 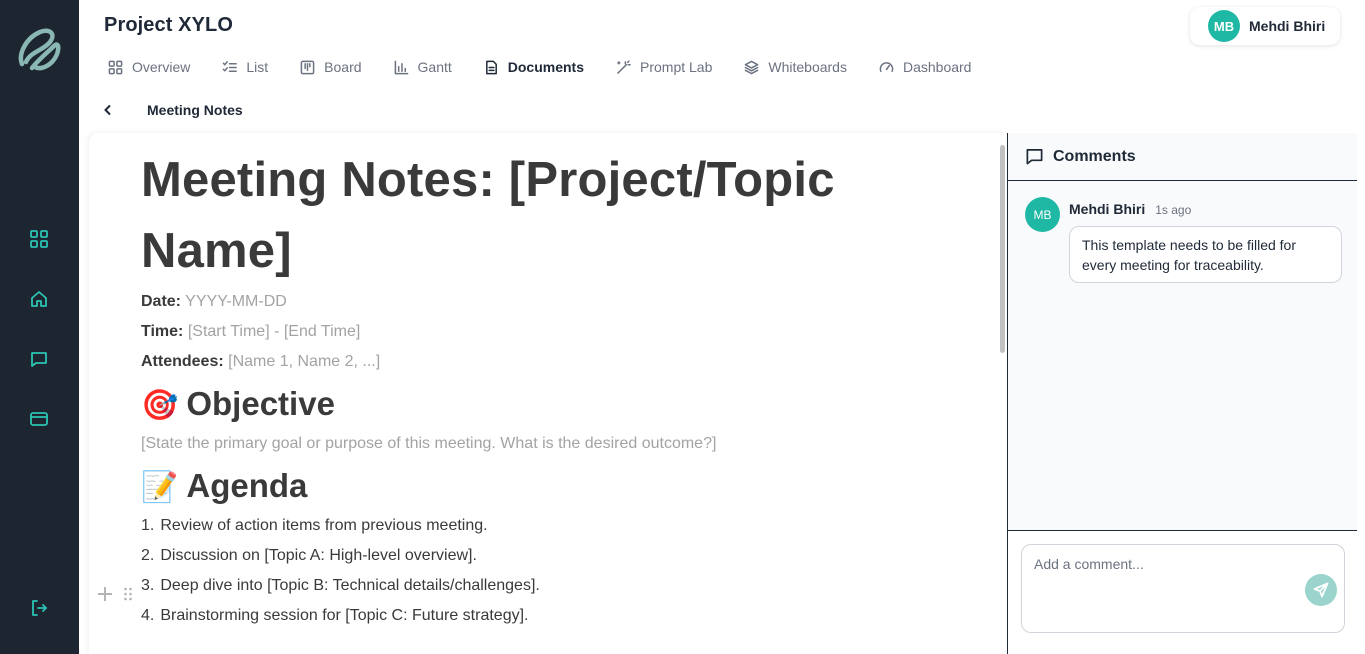 I want to click on comment-meta: Mehdi Bhiri 1s ago, so click(x=1130, y=209).